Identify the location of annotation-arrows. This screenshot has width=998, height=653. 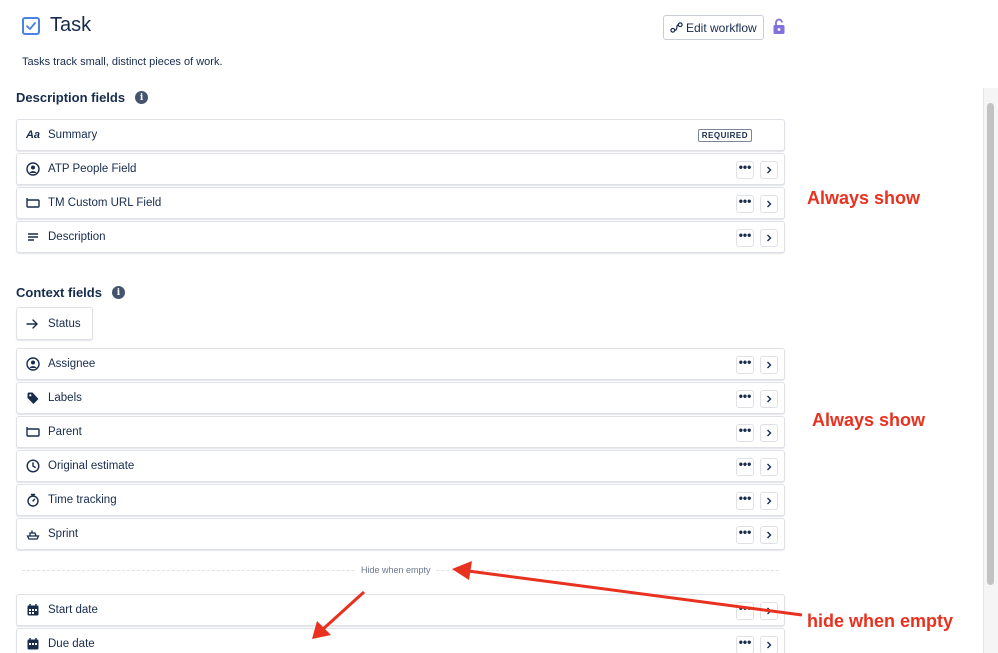
(557, 600).